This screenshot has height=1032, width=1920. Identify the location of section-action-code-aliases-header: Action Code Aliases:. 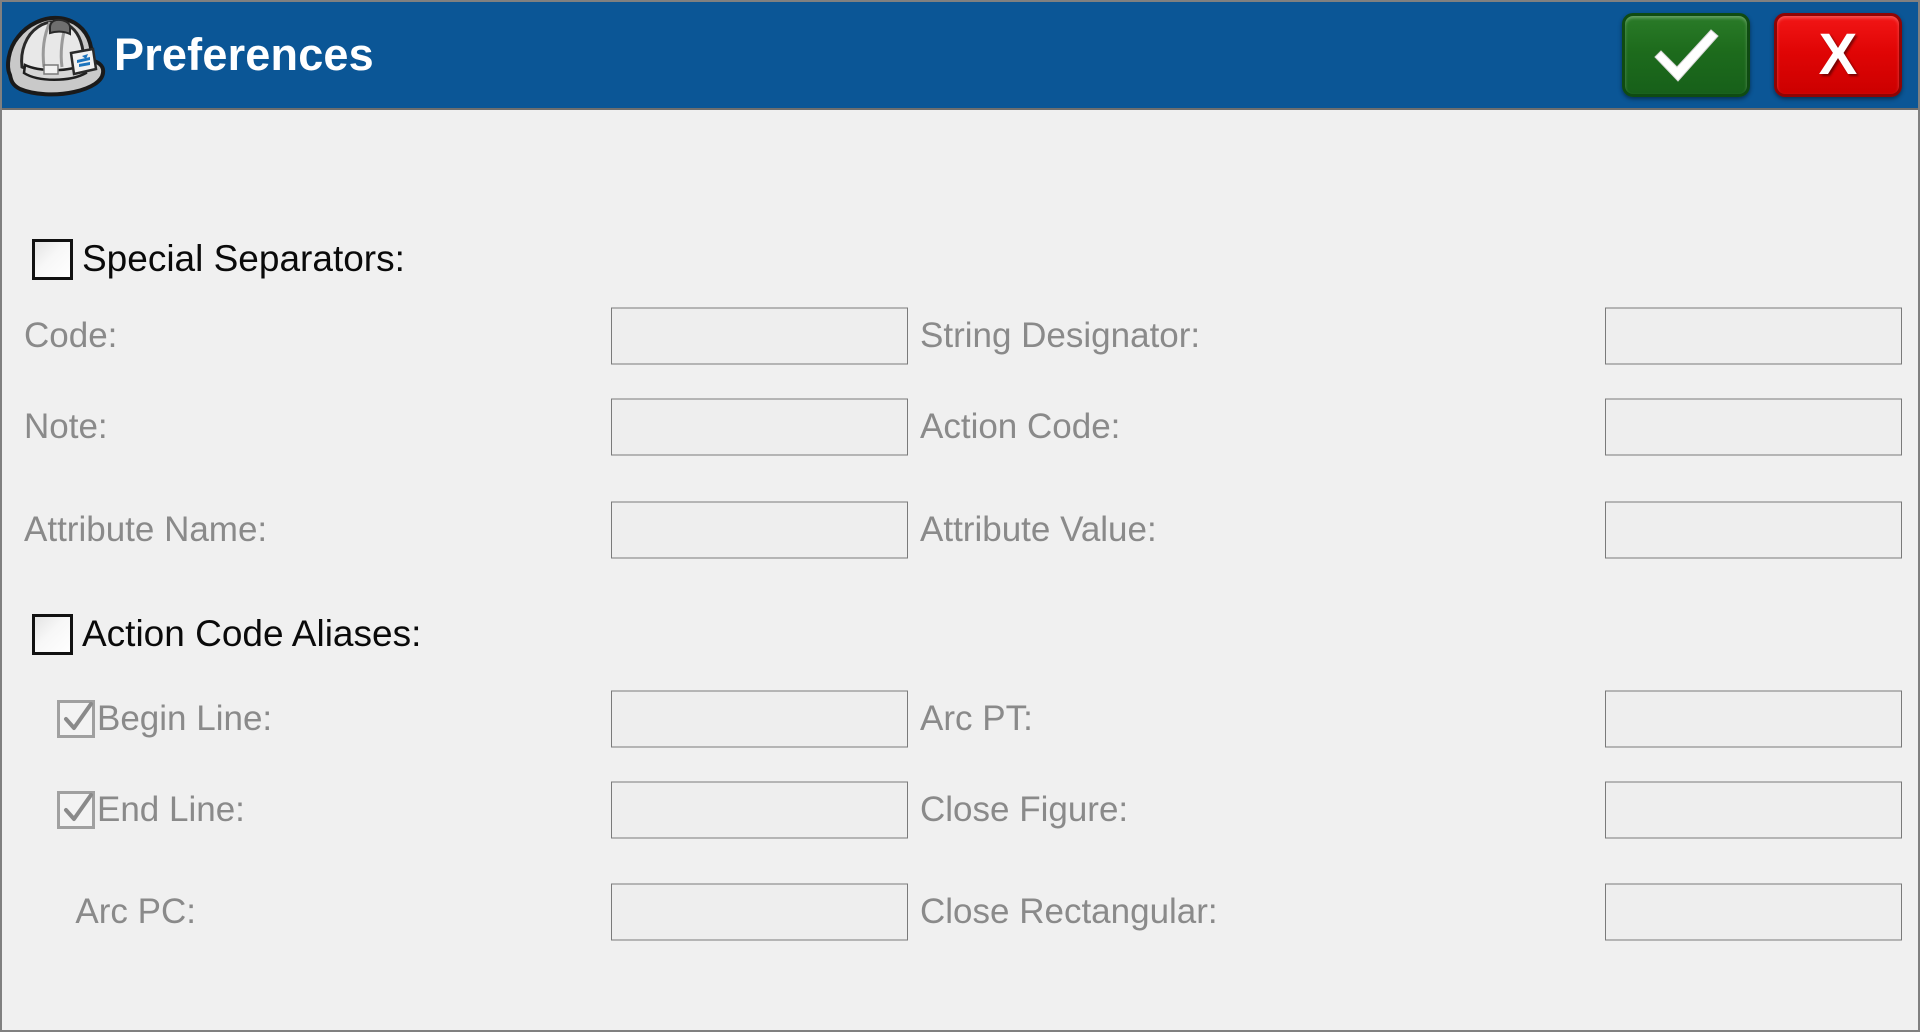
(226, 634).